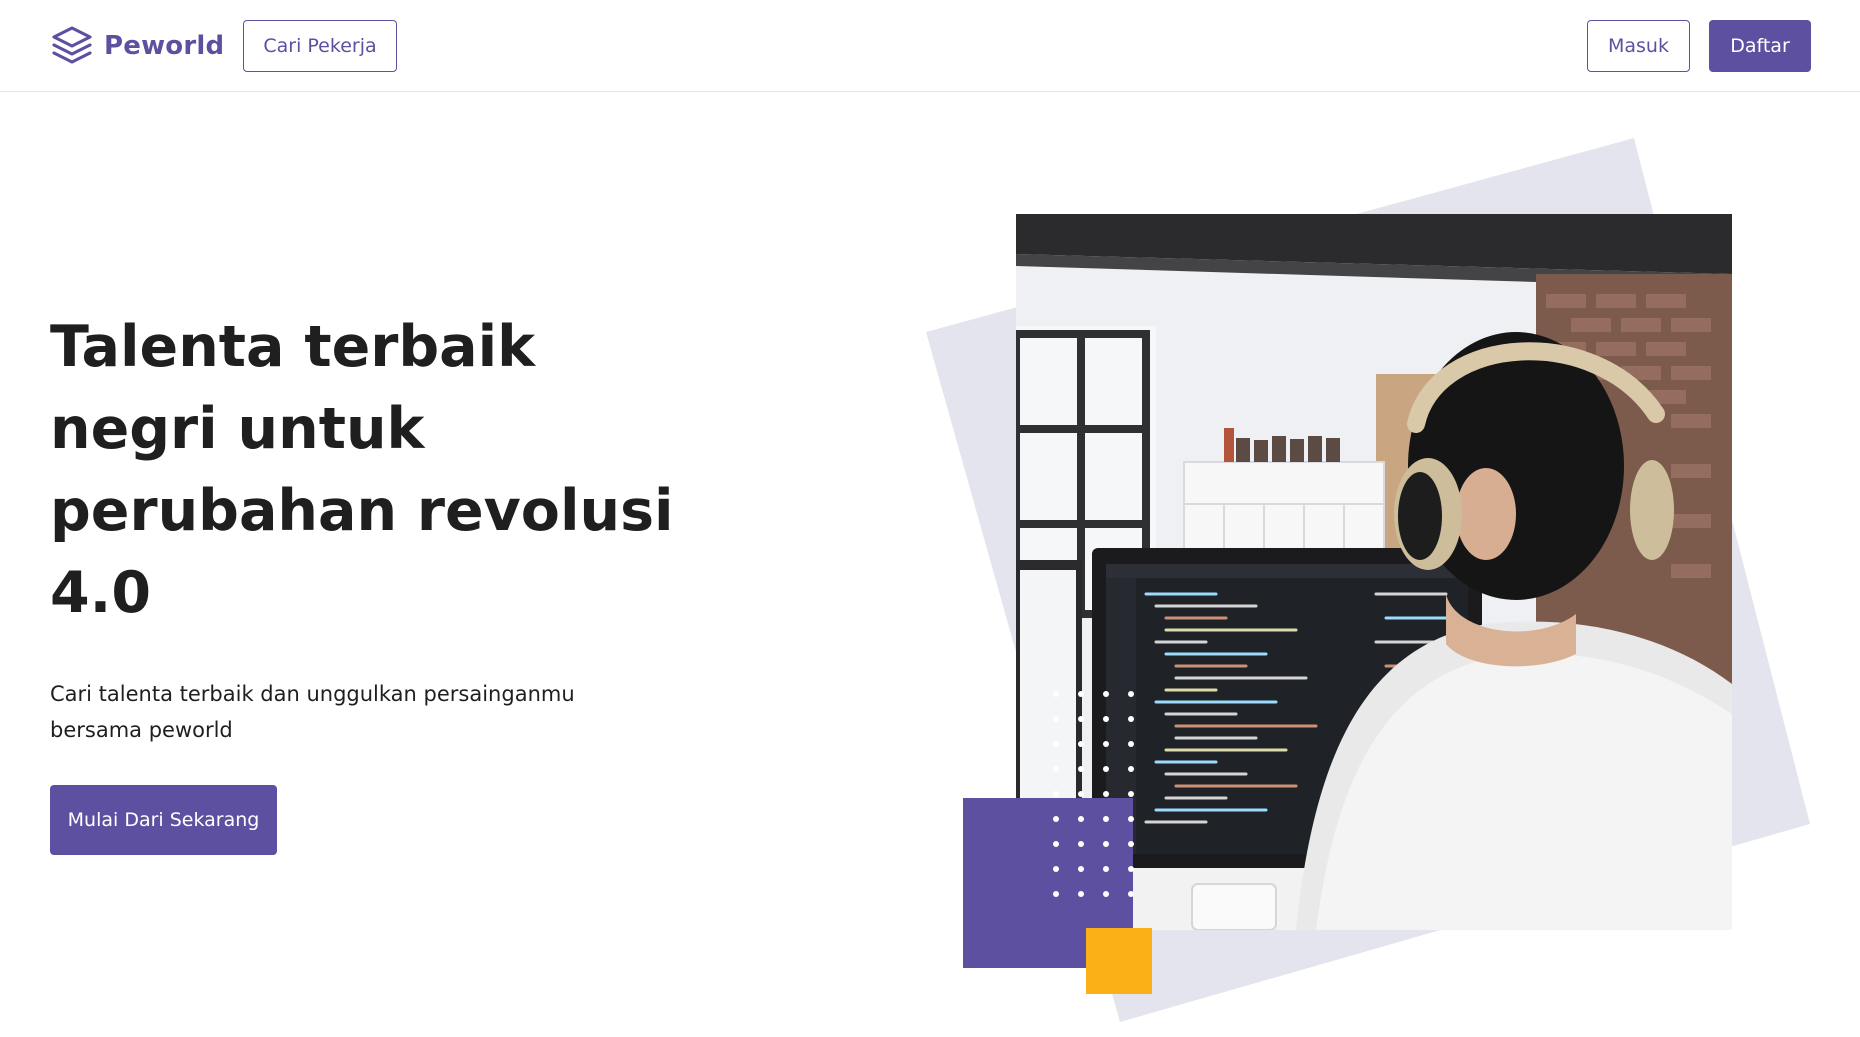  I want to click on navbar: Peworld Cari Pekerja Masuk Daftar, so click(930, 46).